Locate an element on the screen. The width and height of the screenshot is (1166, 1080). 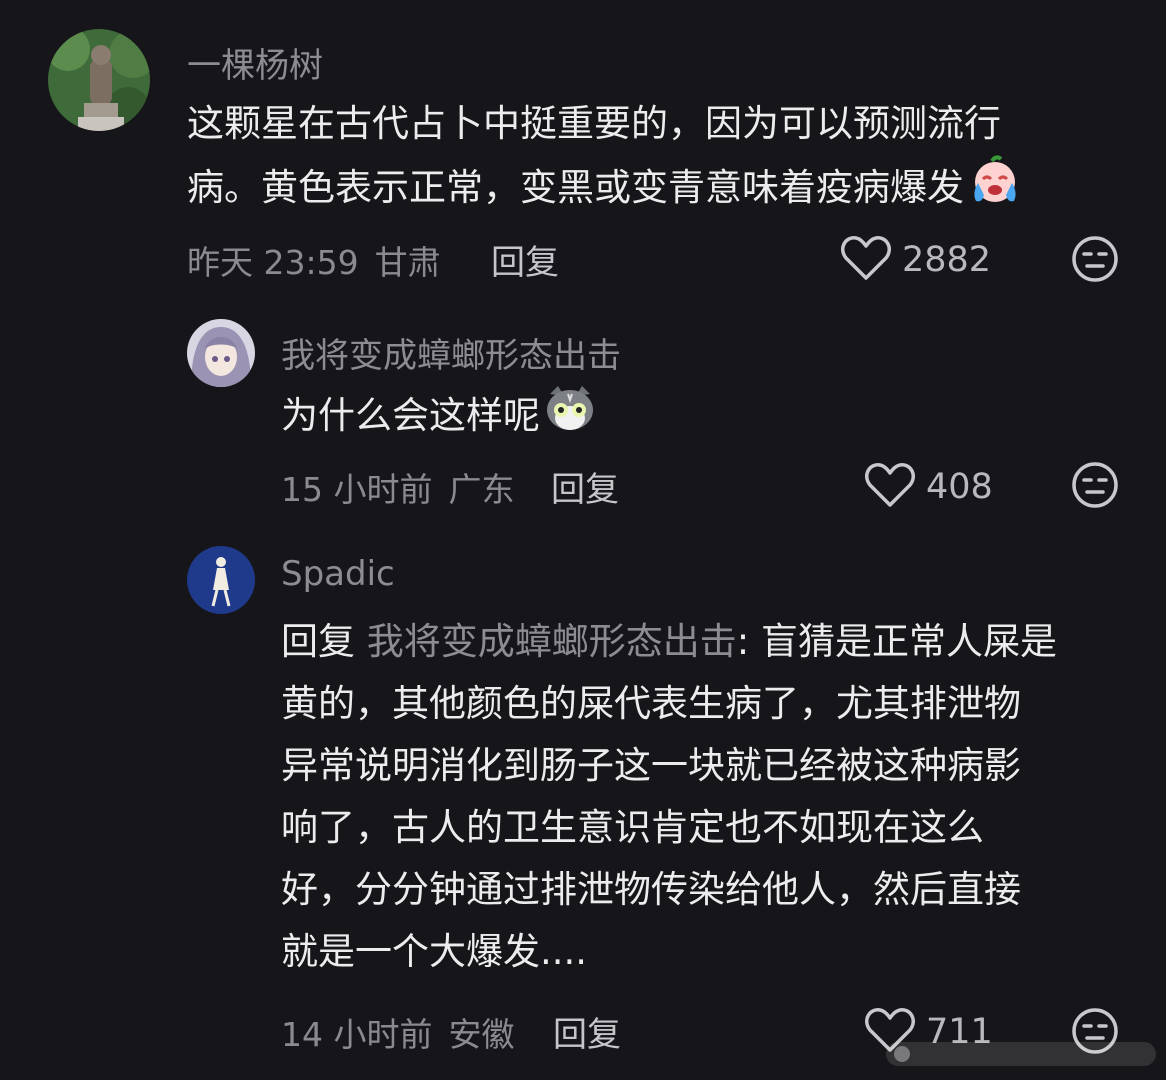
username: Spadic is located at coordinates (338, 574).